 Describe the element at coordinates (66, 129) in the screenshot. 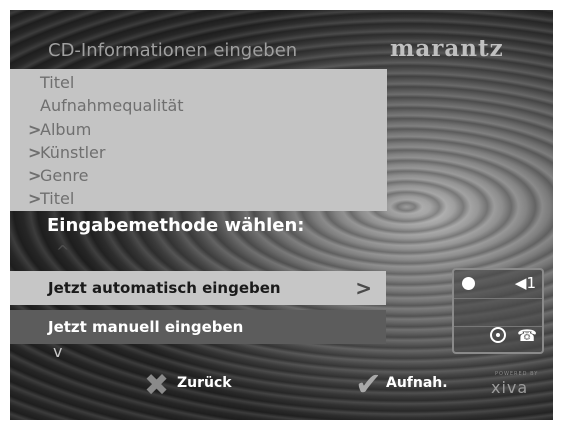

I see `info-item-label: Album` at that location.